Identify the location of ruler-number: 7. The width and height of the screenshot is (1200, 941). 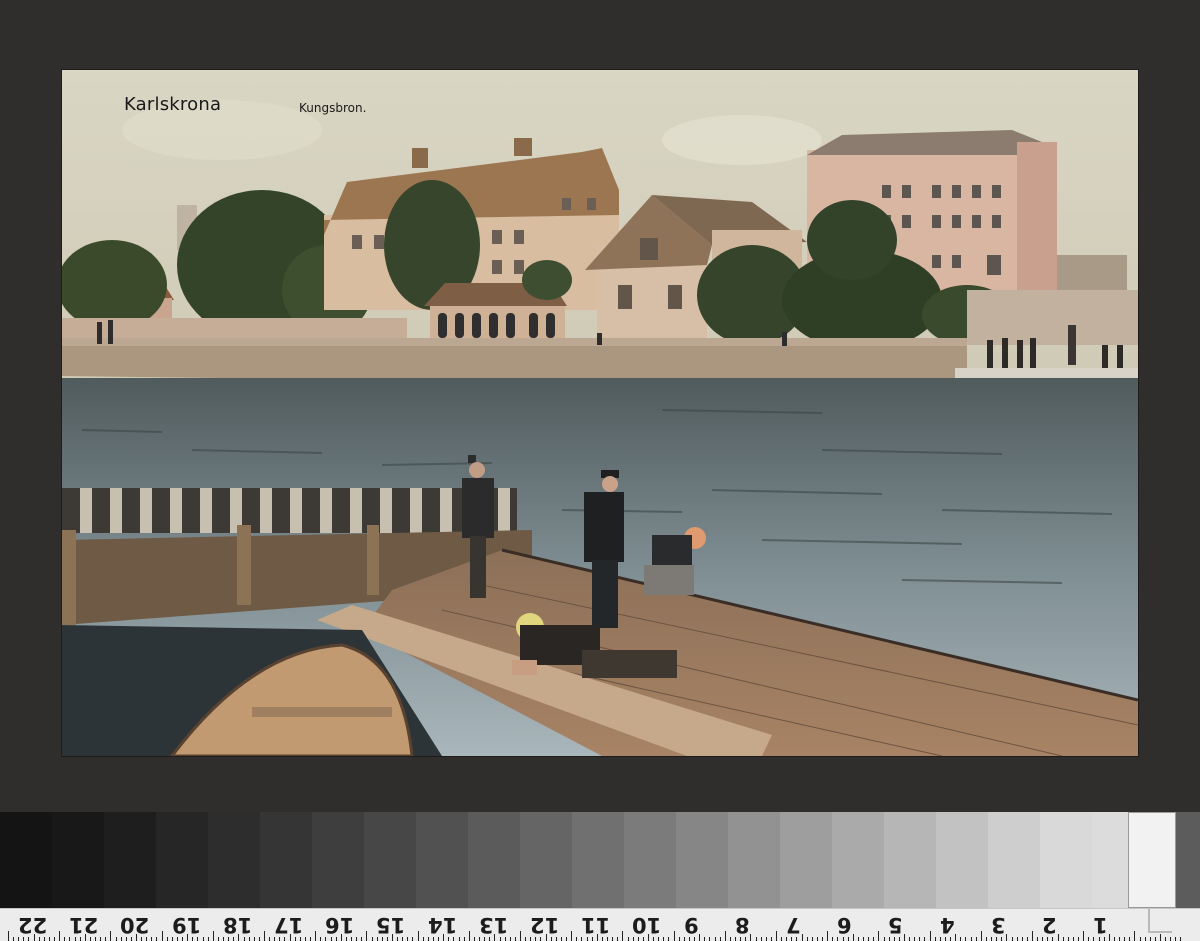
(793, 925).